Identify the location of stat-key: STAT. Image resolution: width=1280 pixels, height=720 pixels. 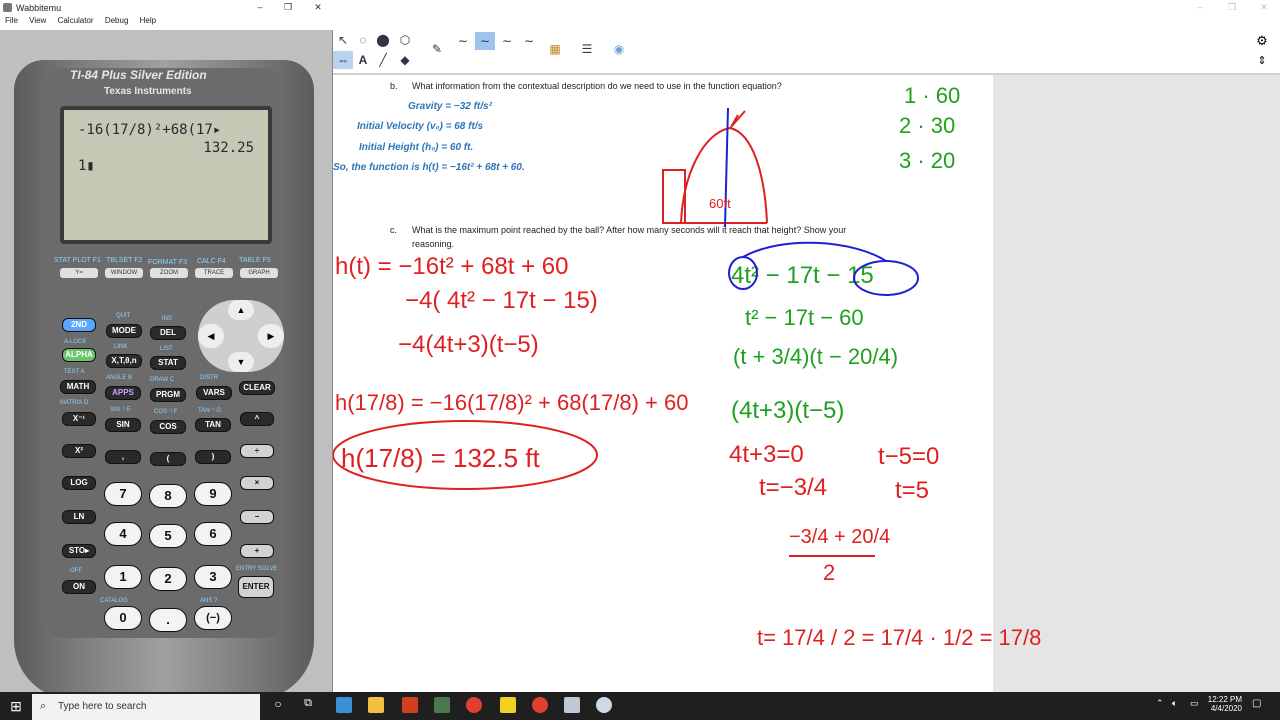
(168, 363).